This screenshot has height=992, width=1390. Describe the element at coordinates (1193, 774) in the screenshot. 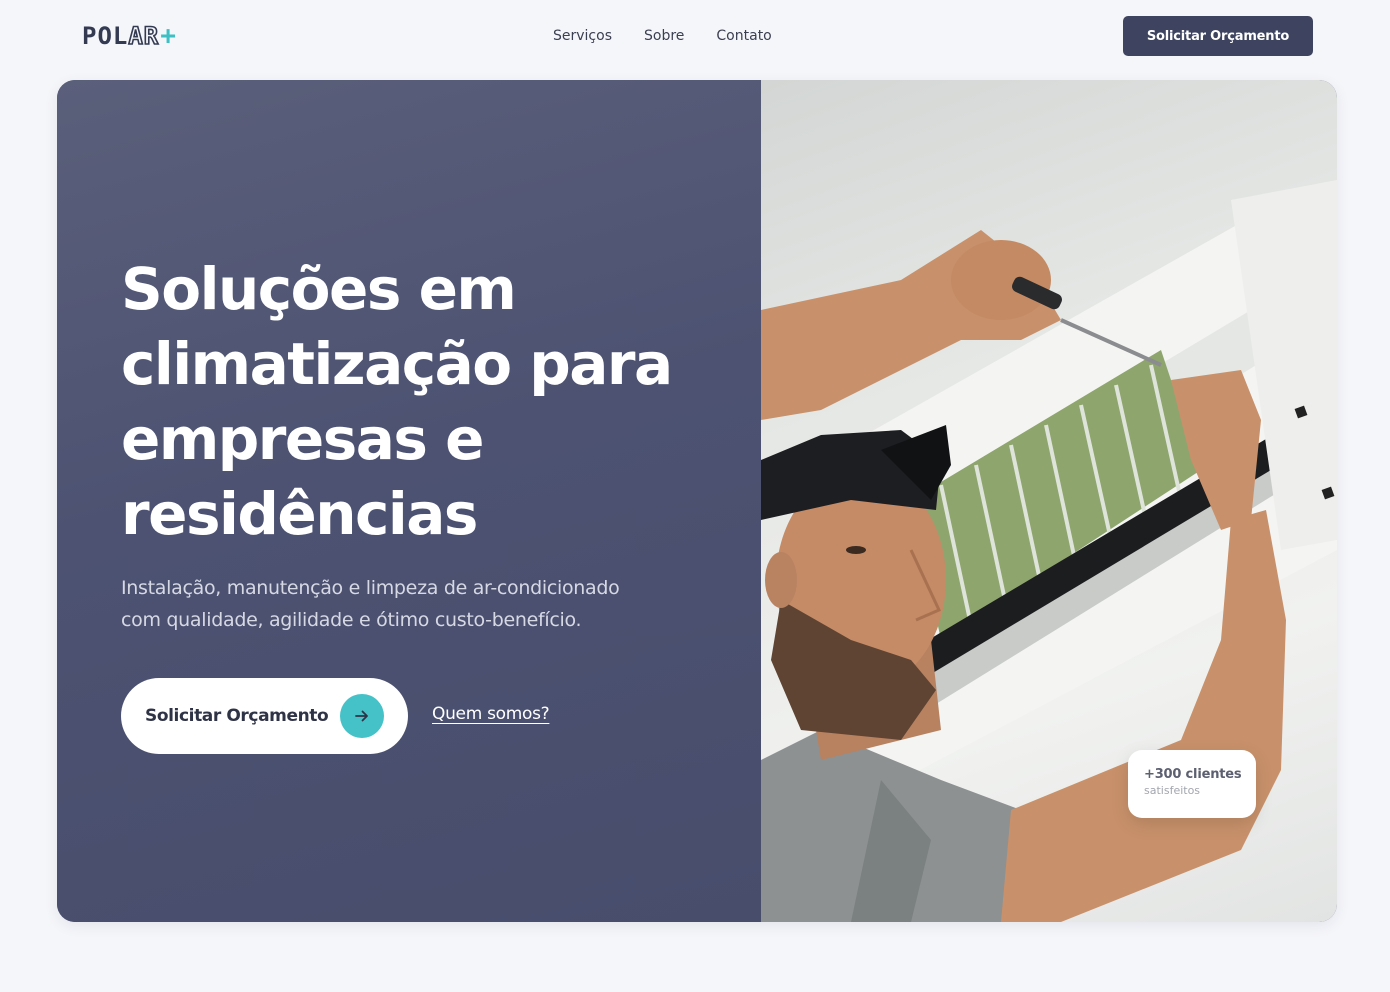

I see `badge-value: +300 clientes` at that location.